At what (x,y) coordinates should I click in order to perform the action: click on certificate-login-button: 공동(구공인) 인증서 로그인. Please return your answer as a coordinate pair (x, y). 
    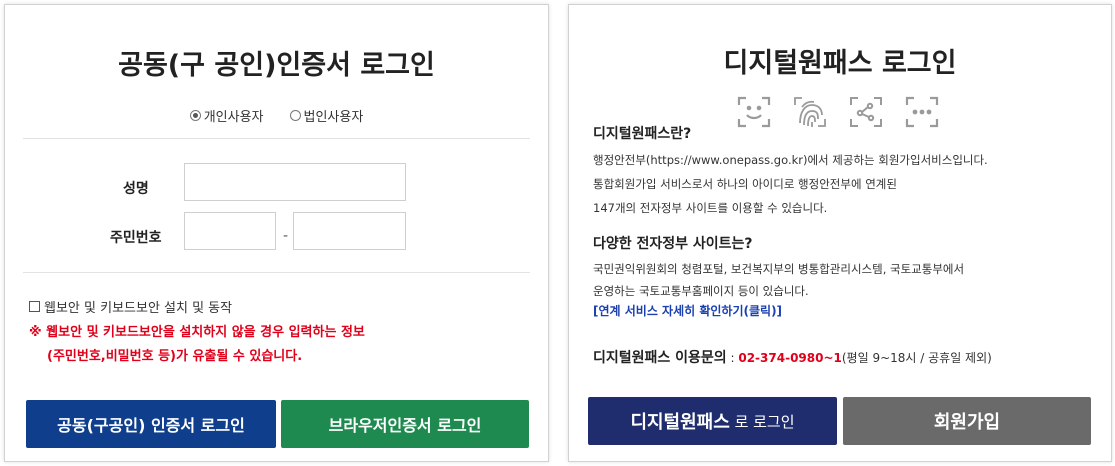
    Looking at the image, I should click on (151, 424).